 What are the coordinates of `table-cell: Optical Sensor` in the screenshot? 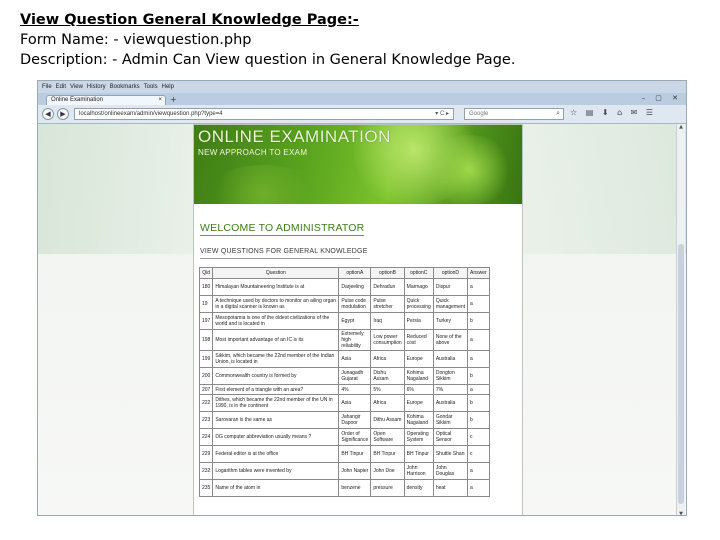 It's located at (450, 437).